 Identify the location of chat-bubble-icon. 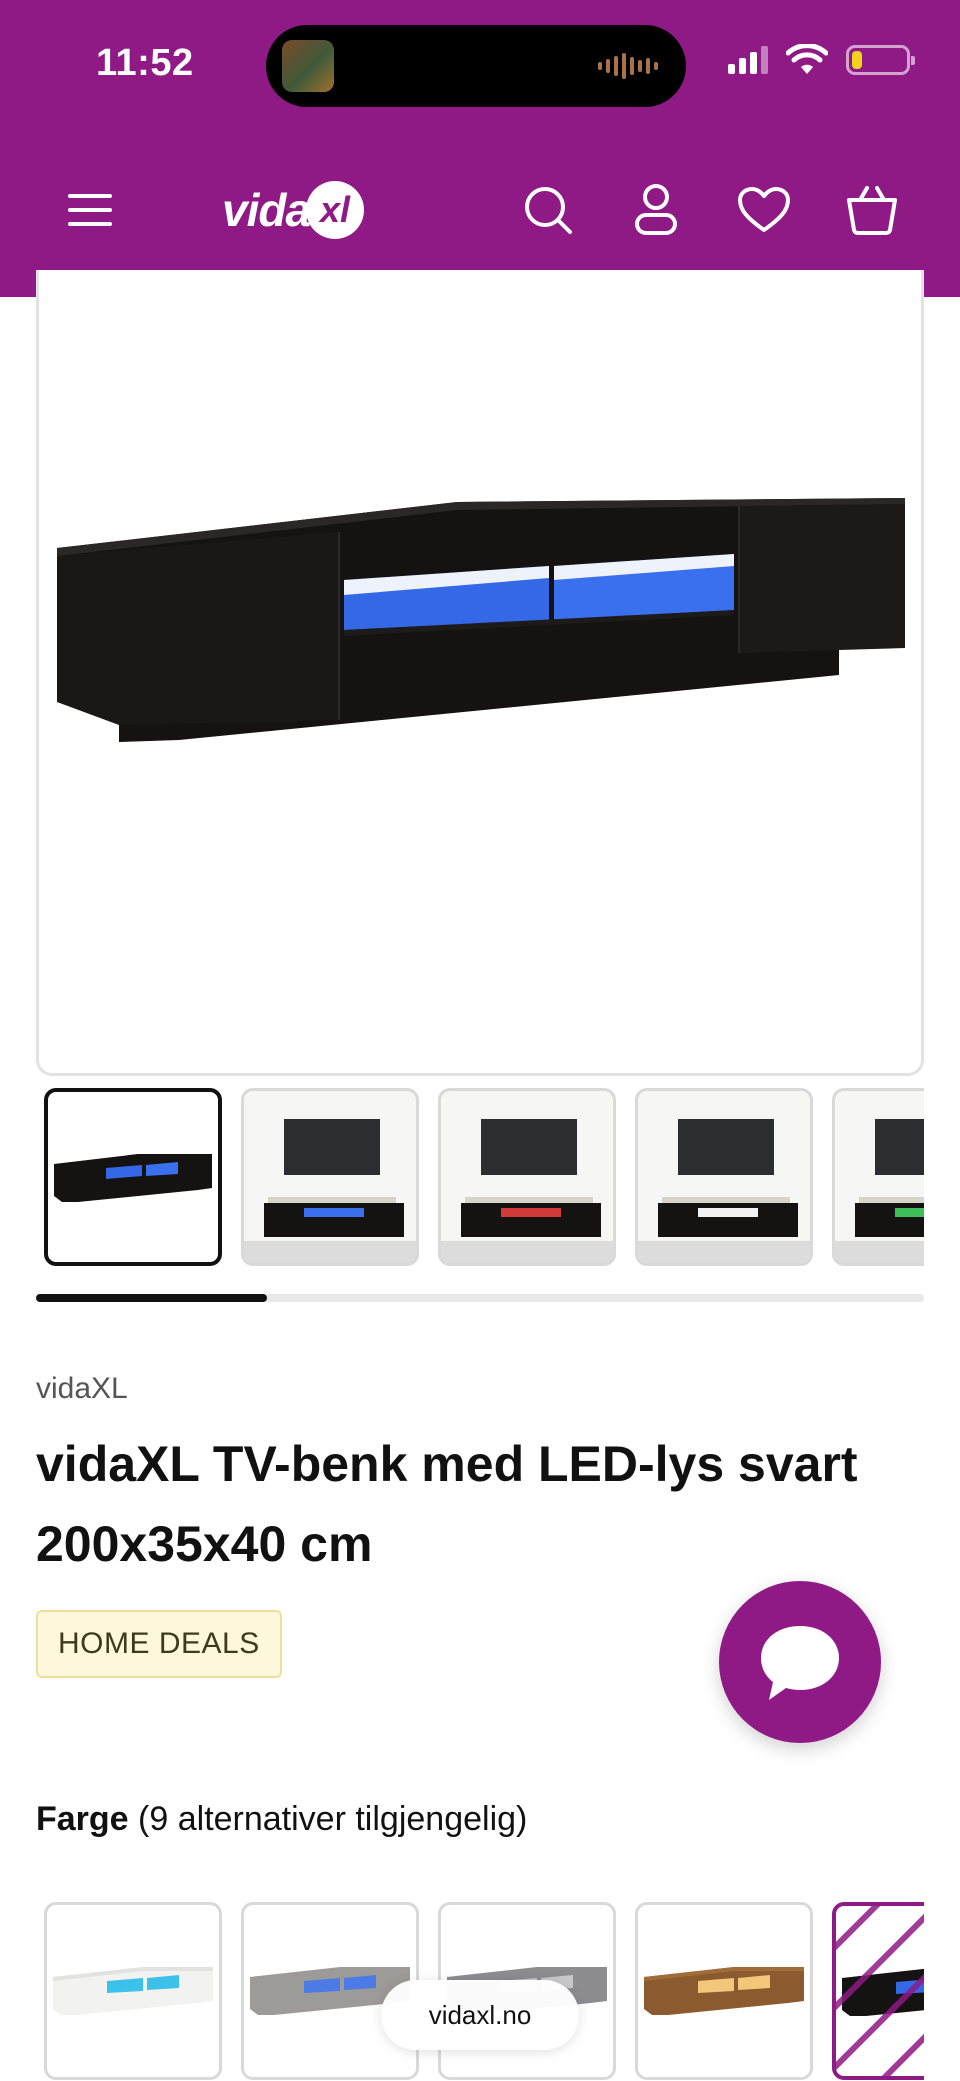
(800, 1663).